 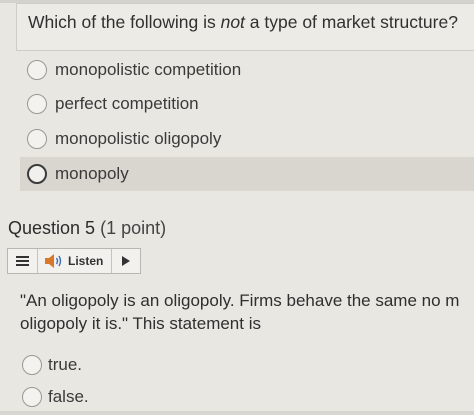 I want to click on play-icon, so click(x=126, y=261).